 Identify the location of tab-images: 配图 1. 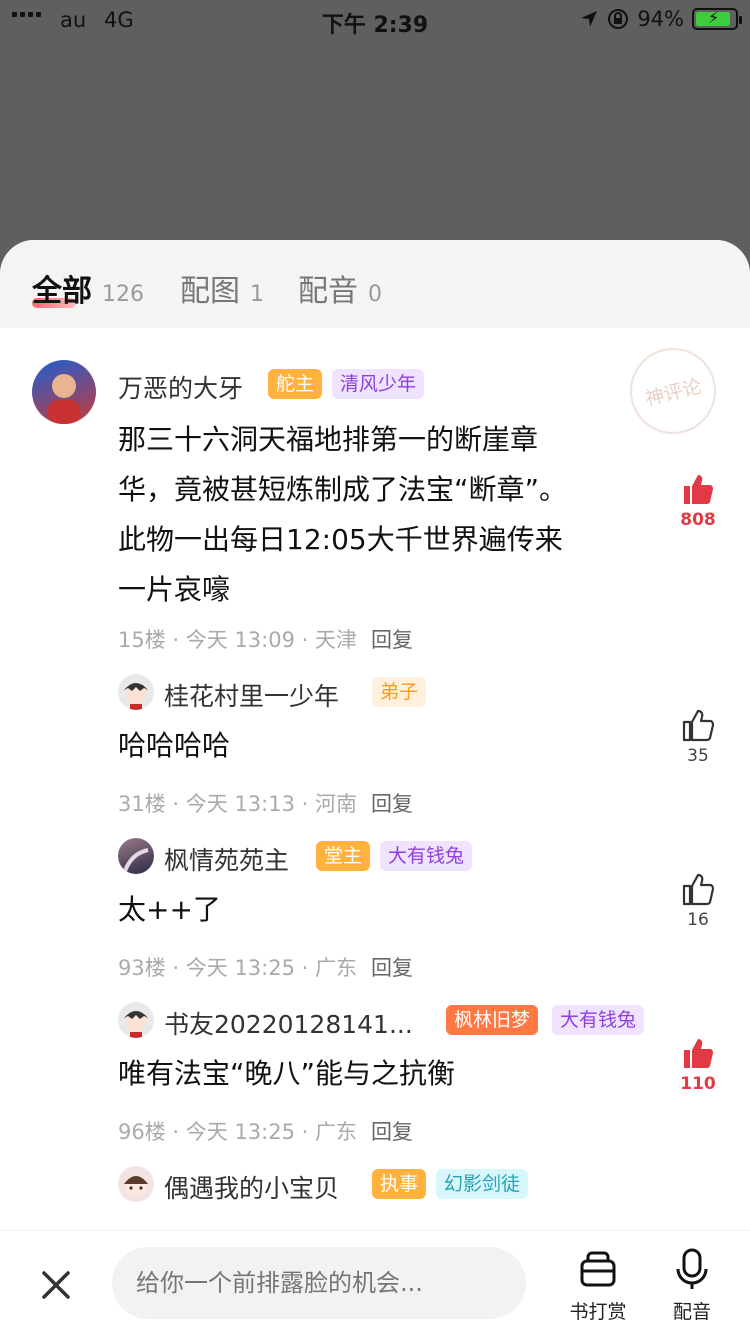
(222, 288).